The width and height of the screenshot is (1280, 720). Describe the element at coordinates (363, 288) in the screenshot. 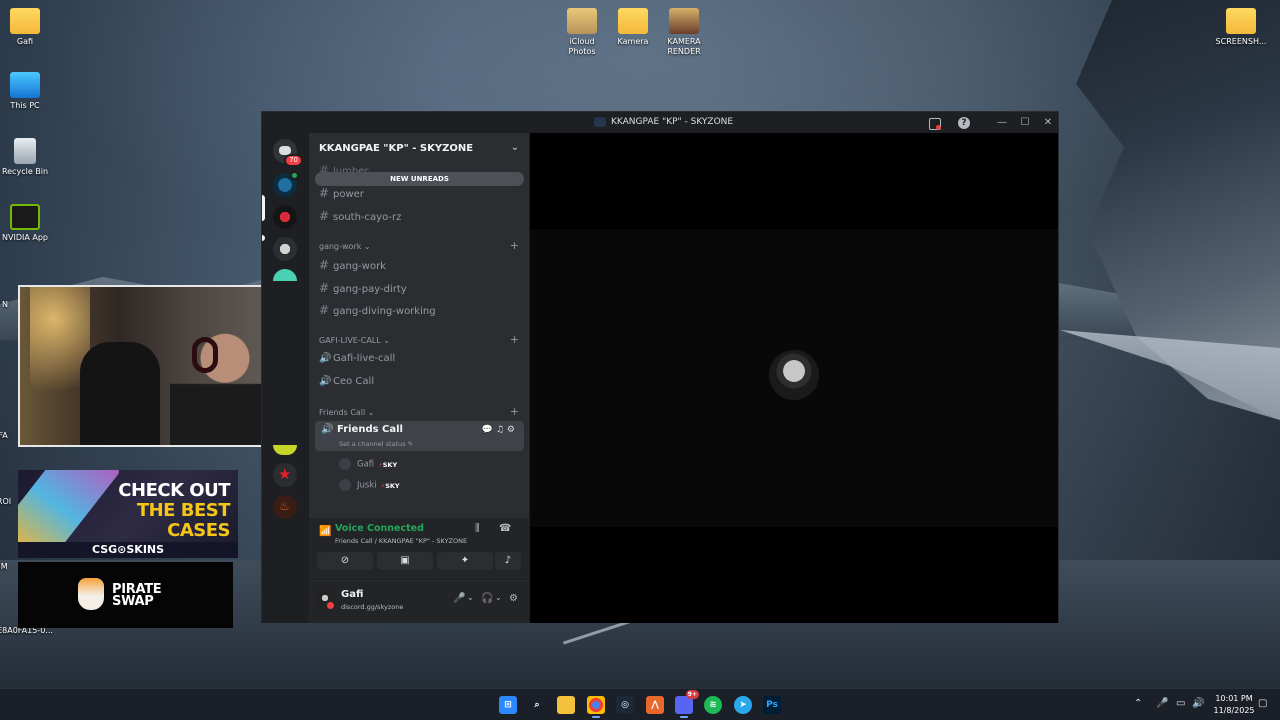

I see `channel-gang-pay-dirty: # gang-pay-dirty` at that location.